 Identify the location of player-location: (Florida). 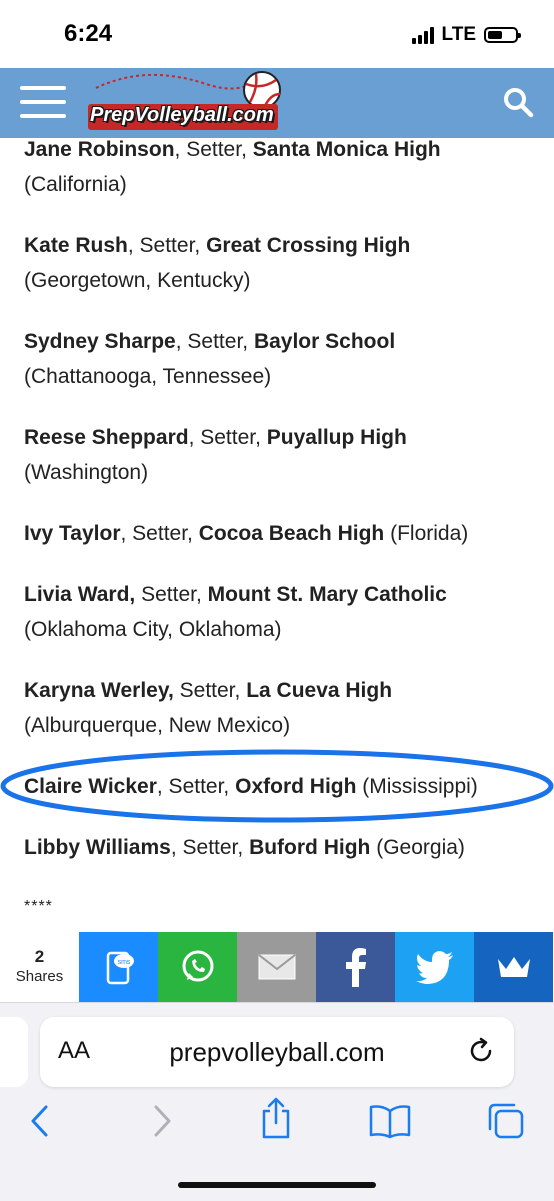
(429, 533).